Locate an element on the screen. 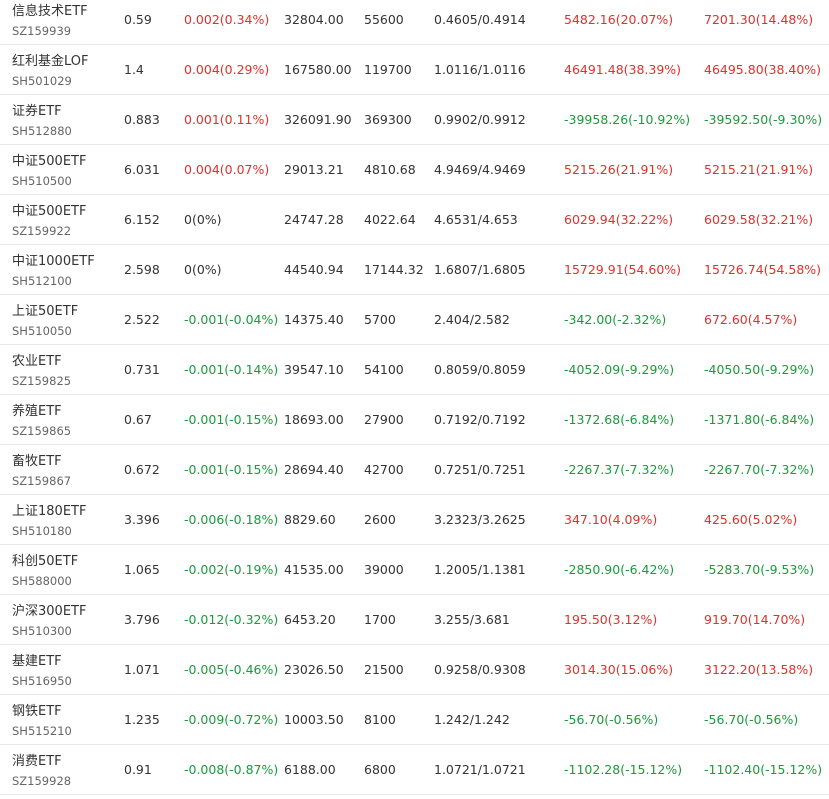  price-change: -0.001(-0.15%) is located at coordinates (231, 419).